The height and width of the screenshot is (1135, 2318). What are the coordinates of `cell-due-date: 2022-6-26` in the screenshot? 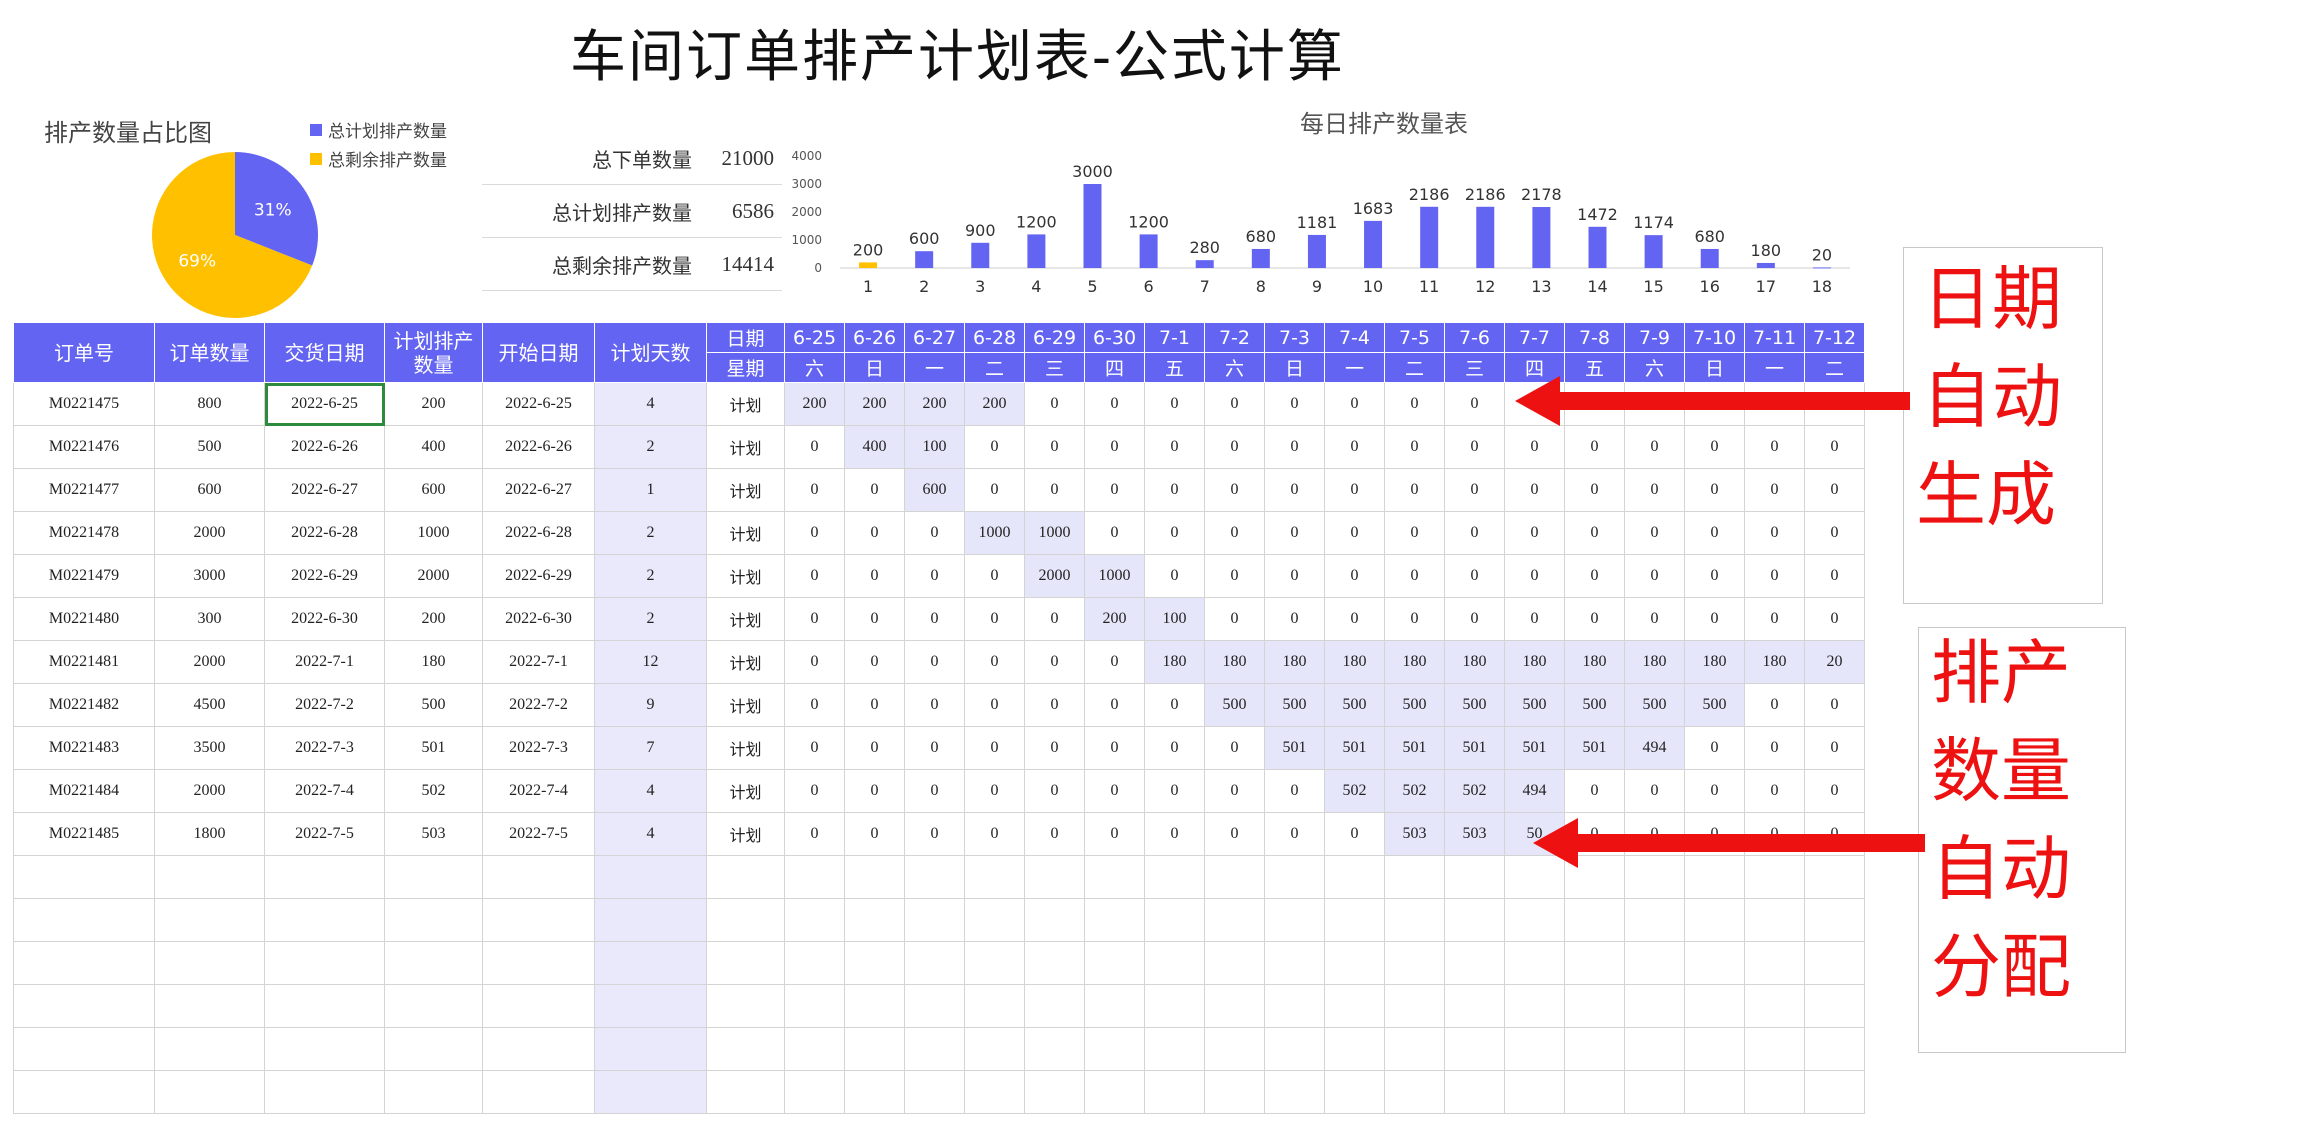 It's located at (324, 447).